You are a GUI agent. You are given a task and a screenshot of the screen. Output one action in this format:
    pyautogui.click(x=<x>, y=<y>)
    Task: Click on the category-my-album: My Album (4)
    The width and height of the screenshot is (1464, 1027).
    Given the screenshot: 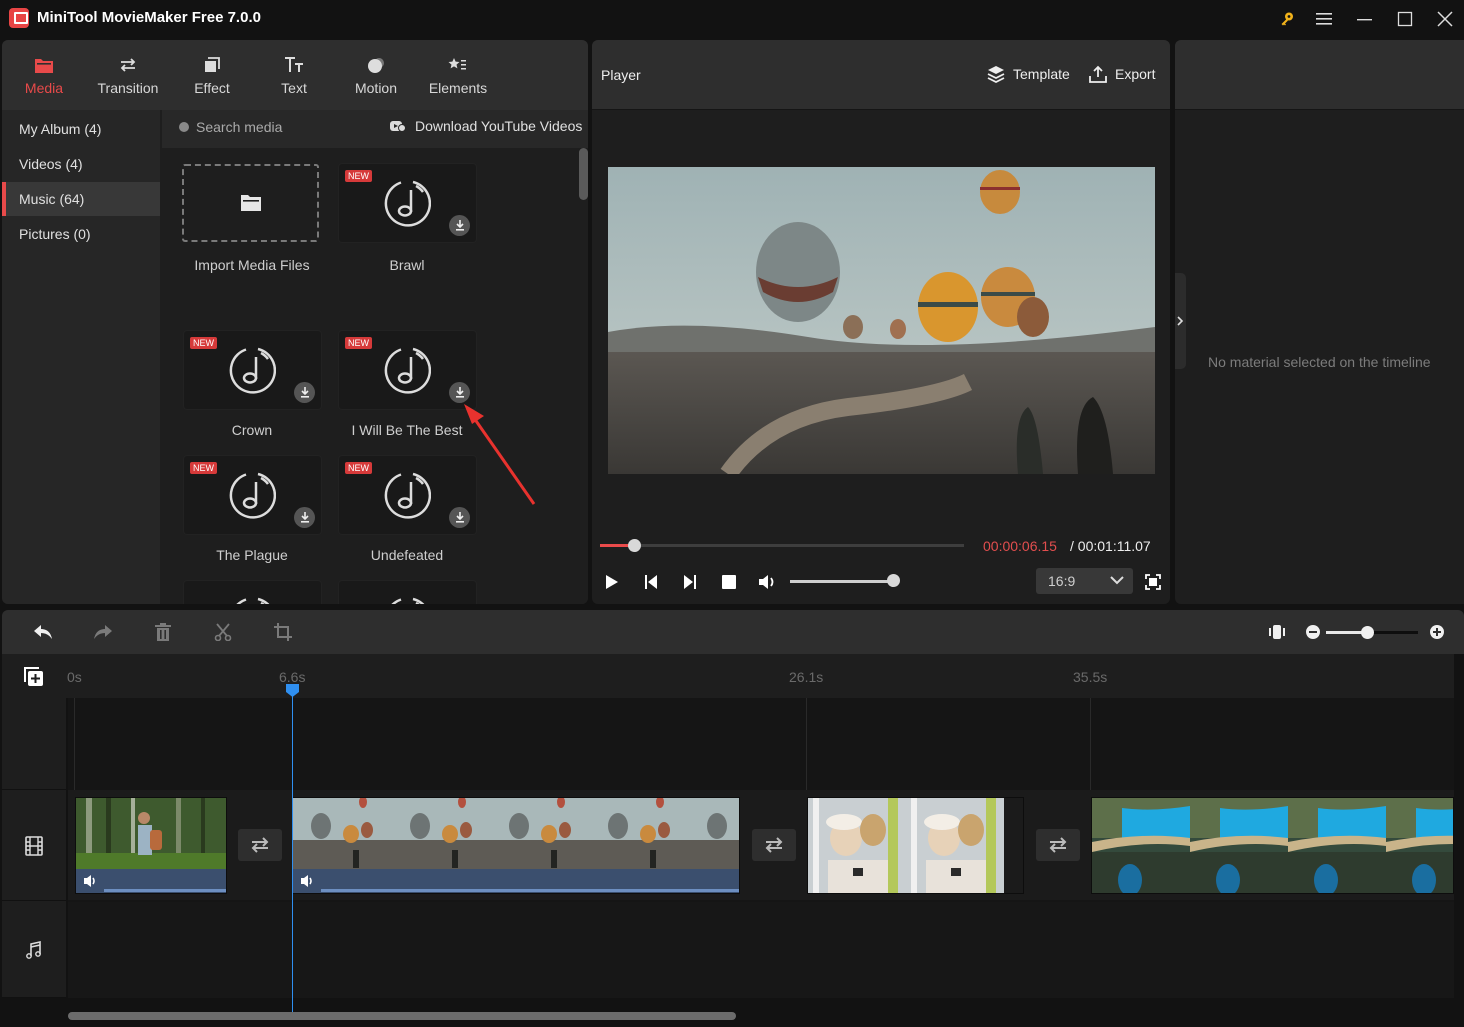 What is the action you would take?
    pyautogui.click(x=81, y=129)
    